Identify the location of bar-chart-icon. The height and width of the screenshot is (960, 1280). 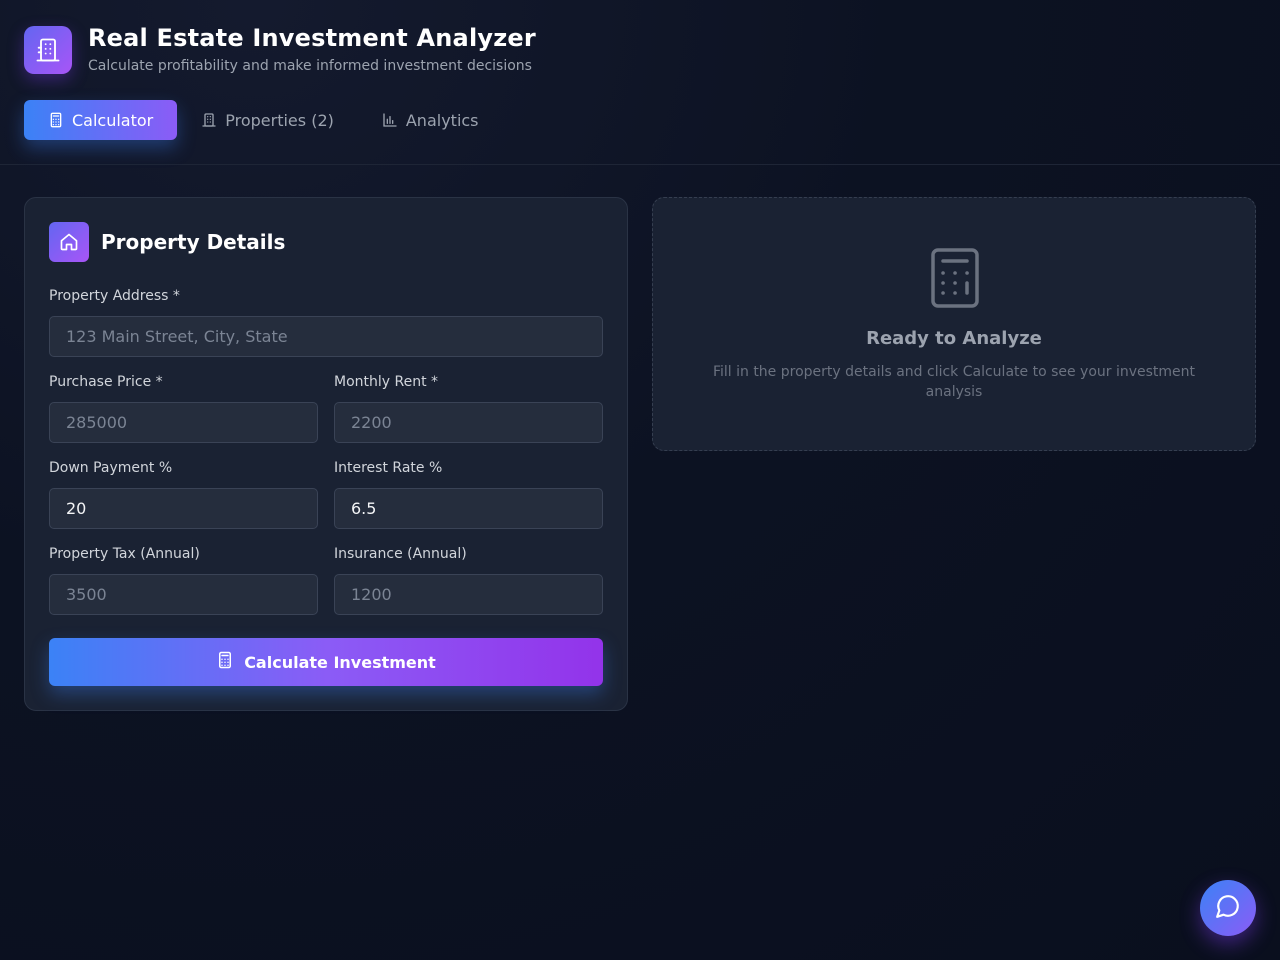
(390, 120).